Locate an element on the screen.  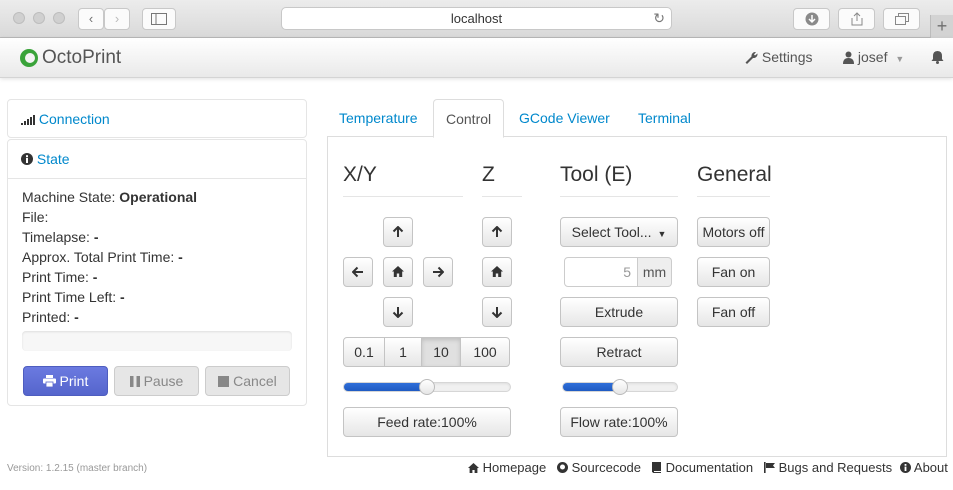
tab-terminal: Terminal is located at coordinates (664, 118).